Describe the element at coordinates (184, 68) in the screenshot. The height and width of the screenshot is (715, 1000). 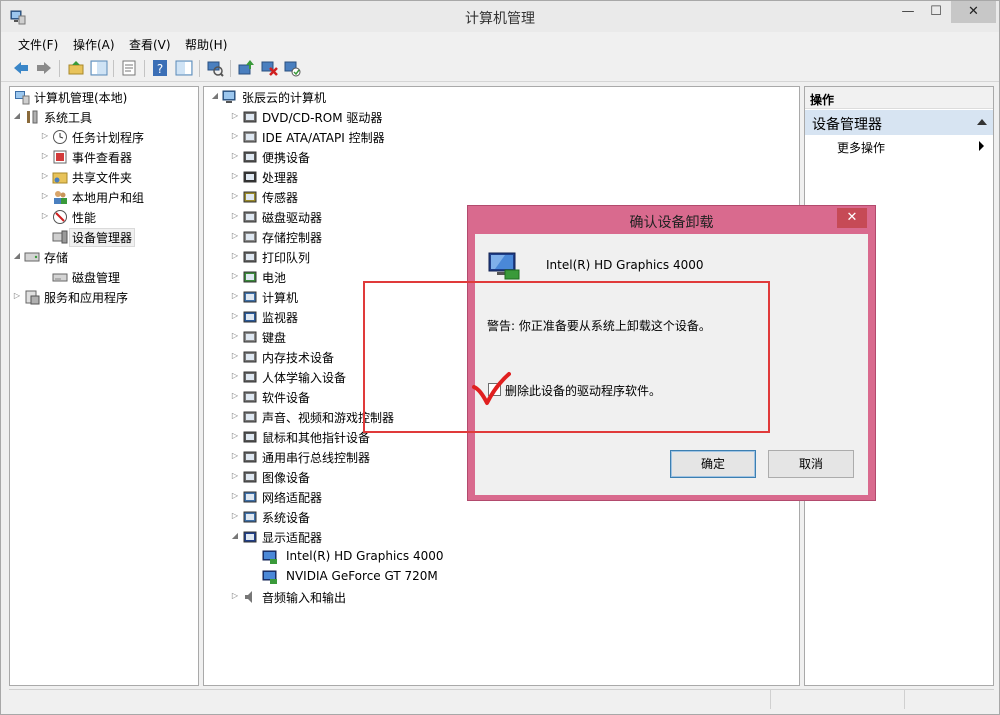
I see `console-tree-icon` at that location.